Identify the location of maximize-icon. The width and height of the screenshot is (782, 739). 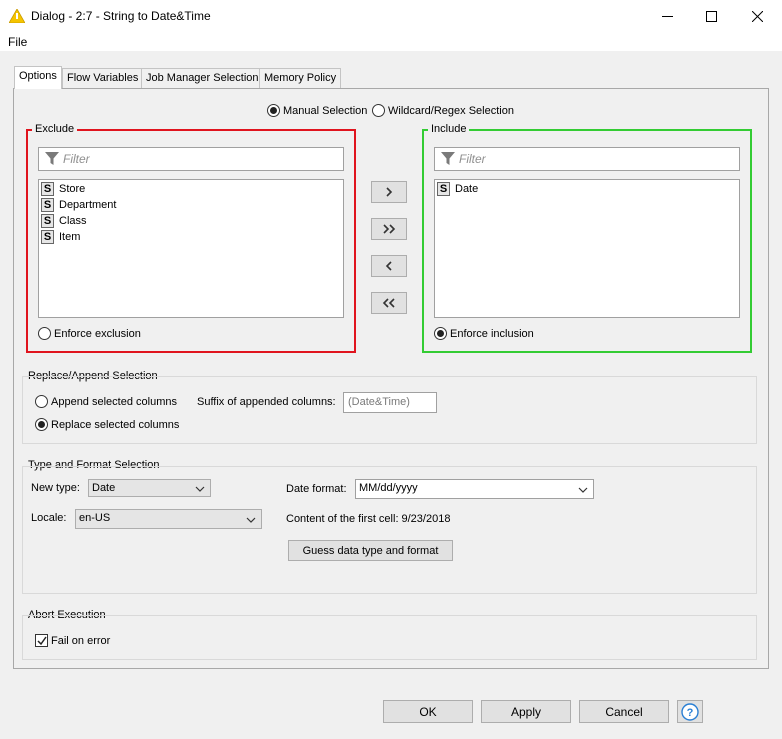
(711, 16).